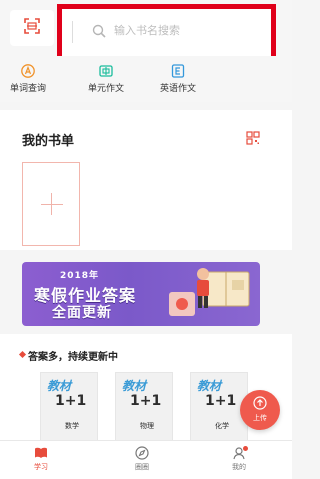 The height and width of the screenshot is (479, 320). Describe the element at coordinates (106, 79) in the screenshot. I see `quick-item-unit-composition: 单元作文` at that location.